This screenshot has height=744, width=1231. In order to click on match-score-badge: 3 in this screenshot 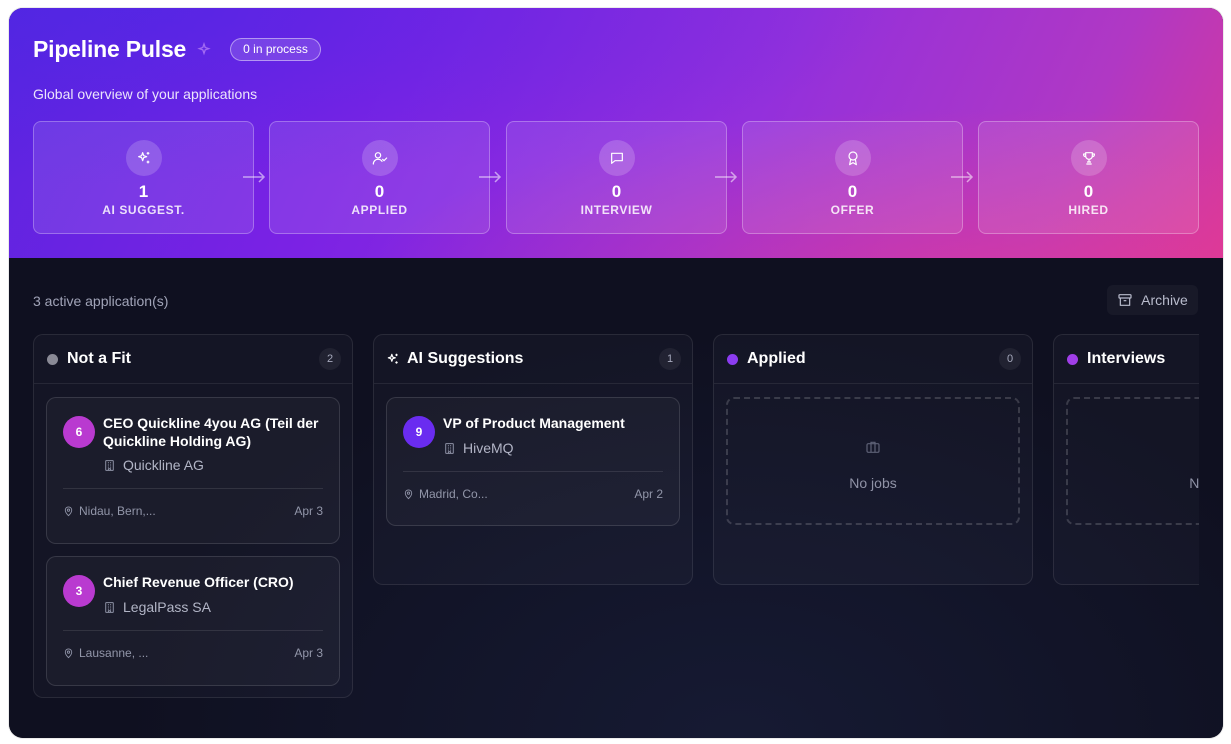, I will do `click(79, 591)`.